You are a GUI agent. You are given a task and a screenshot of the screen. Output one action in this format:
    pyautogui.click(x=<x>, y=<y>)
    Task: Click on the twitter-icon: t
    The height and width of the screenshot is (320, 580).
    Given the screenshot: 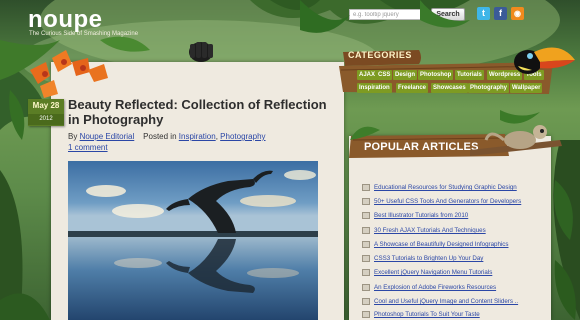 What is the action you would take?
    pyautogui.click(x=483, y=13)
    